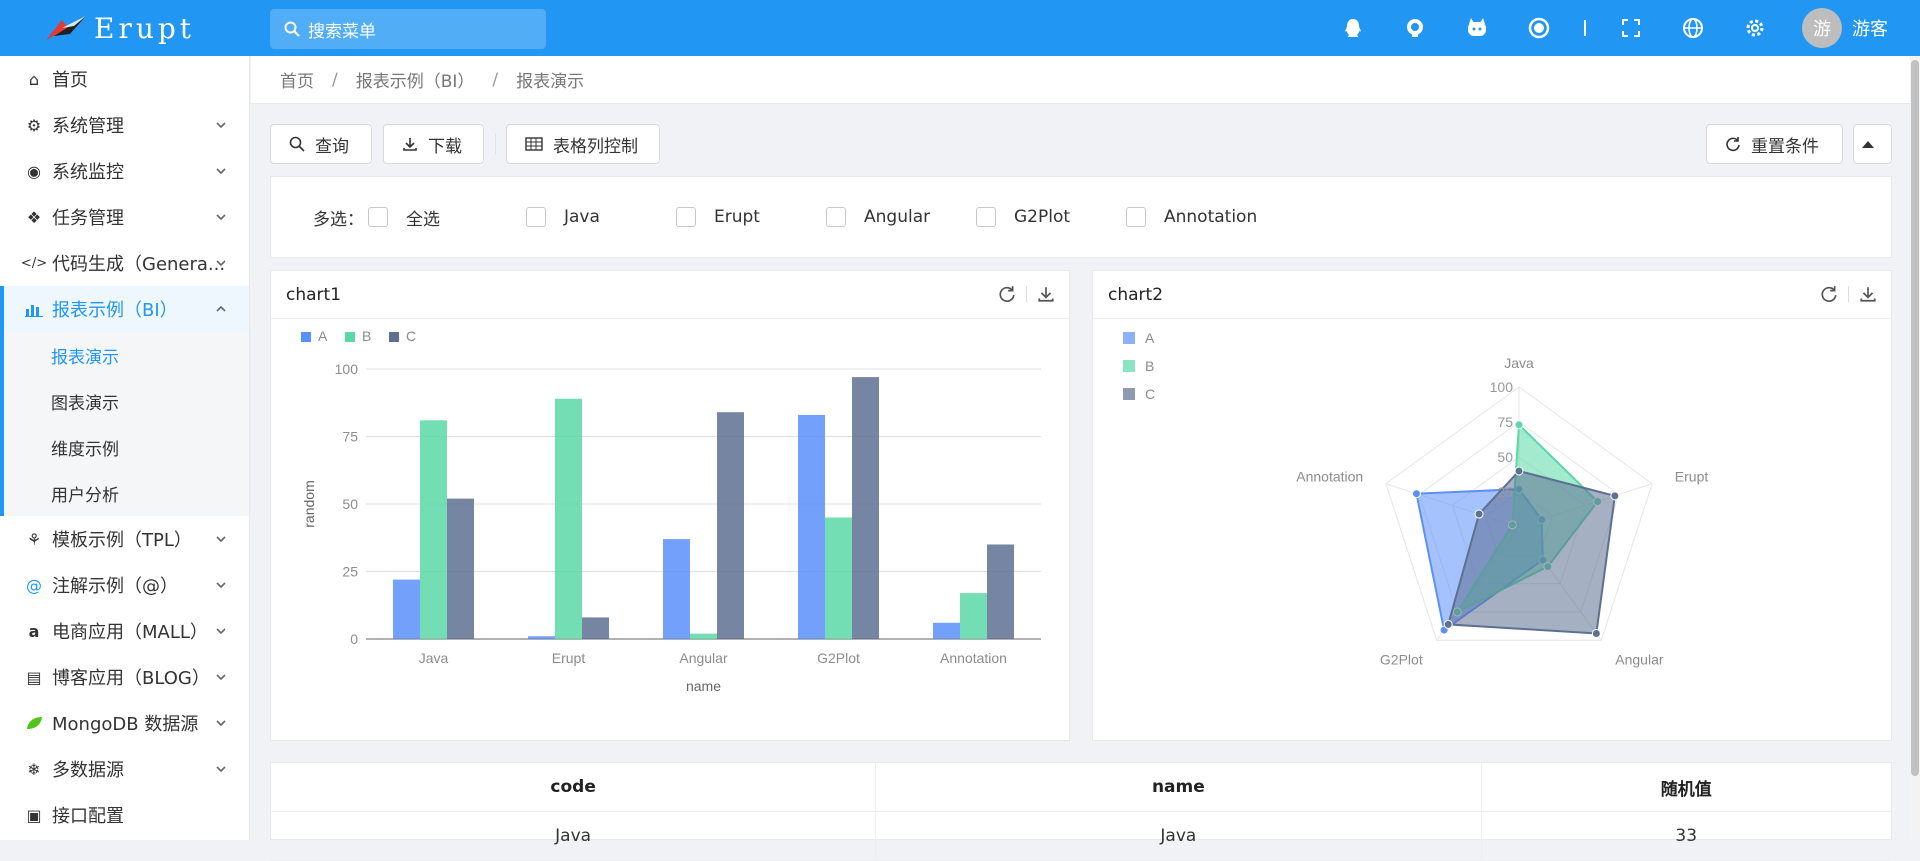 This screenshot has height=861, width=1920. I want to click on search-placeholder: 搜索菜单, so click(342, 31).